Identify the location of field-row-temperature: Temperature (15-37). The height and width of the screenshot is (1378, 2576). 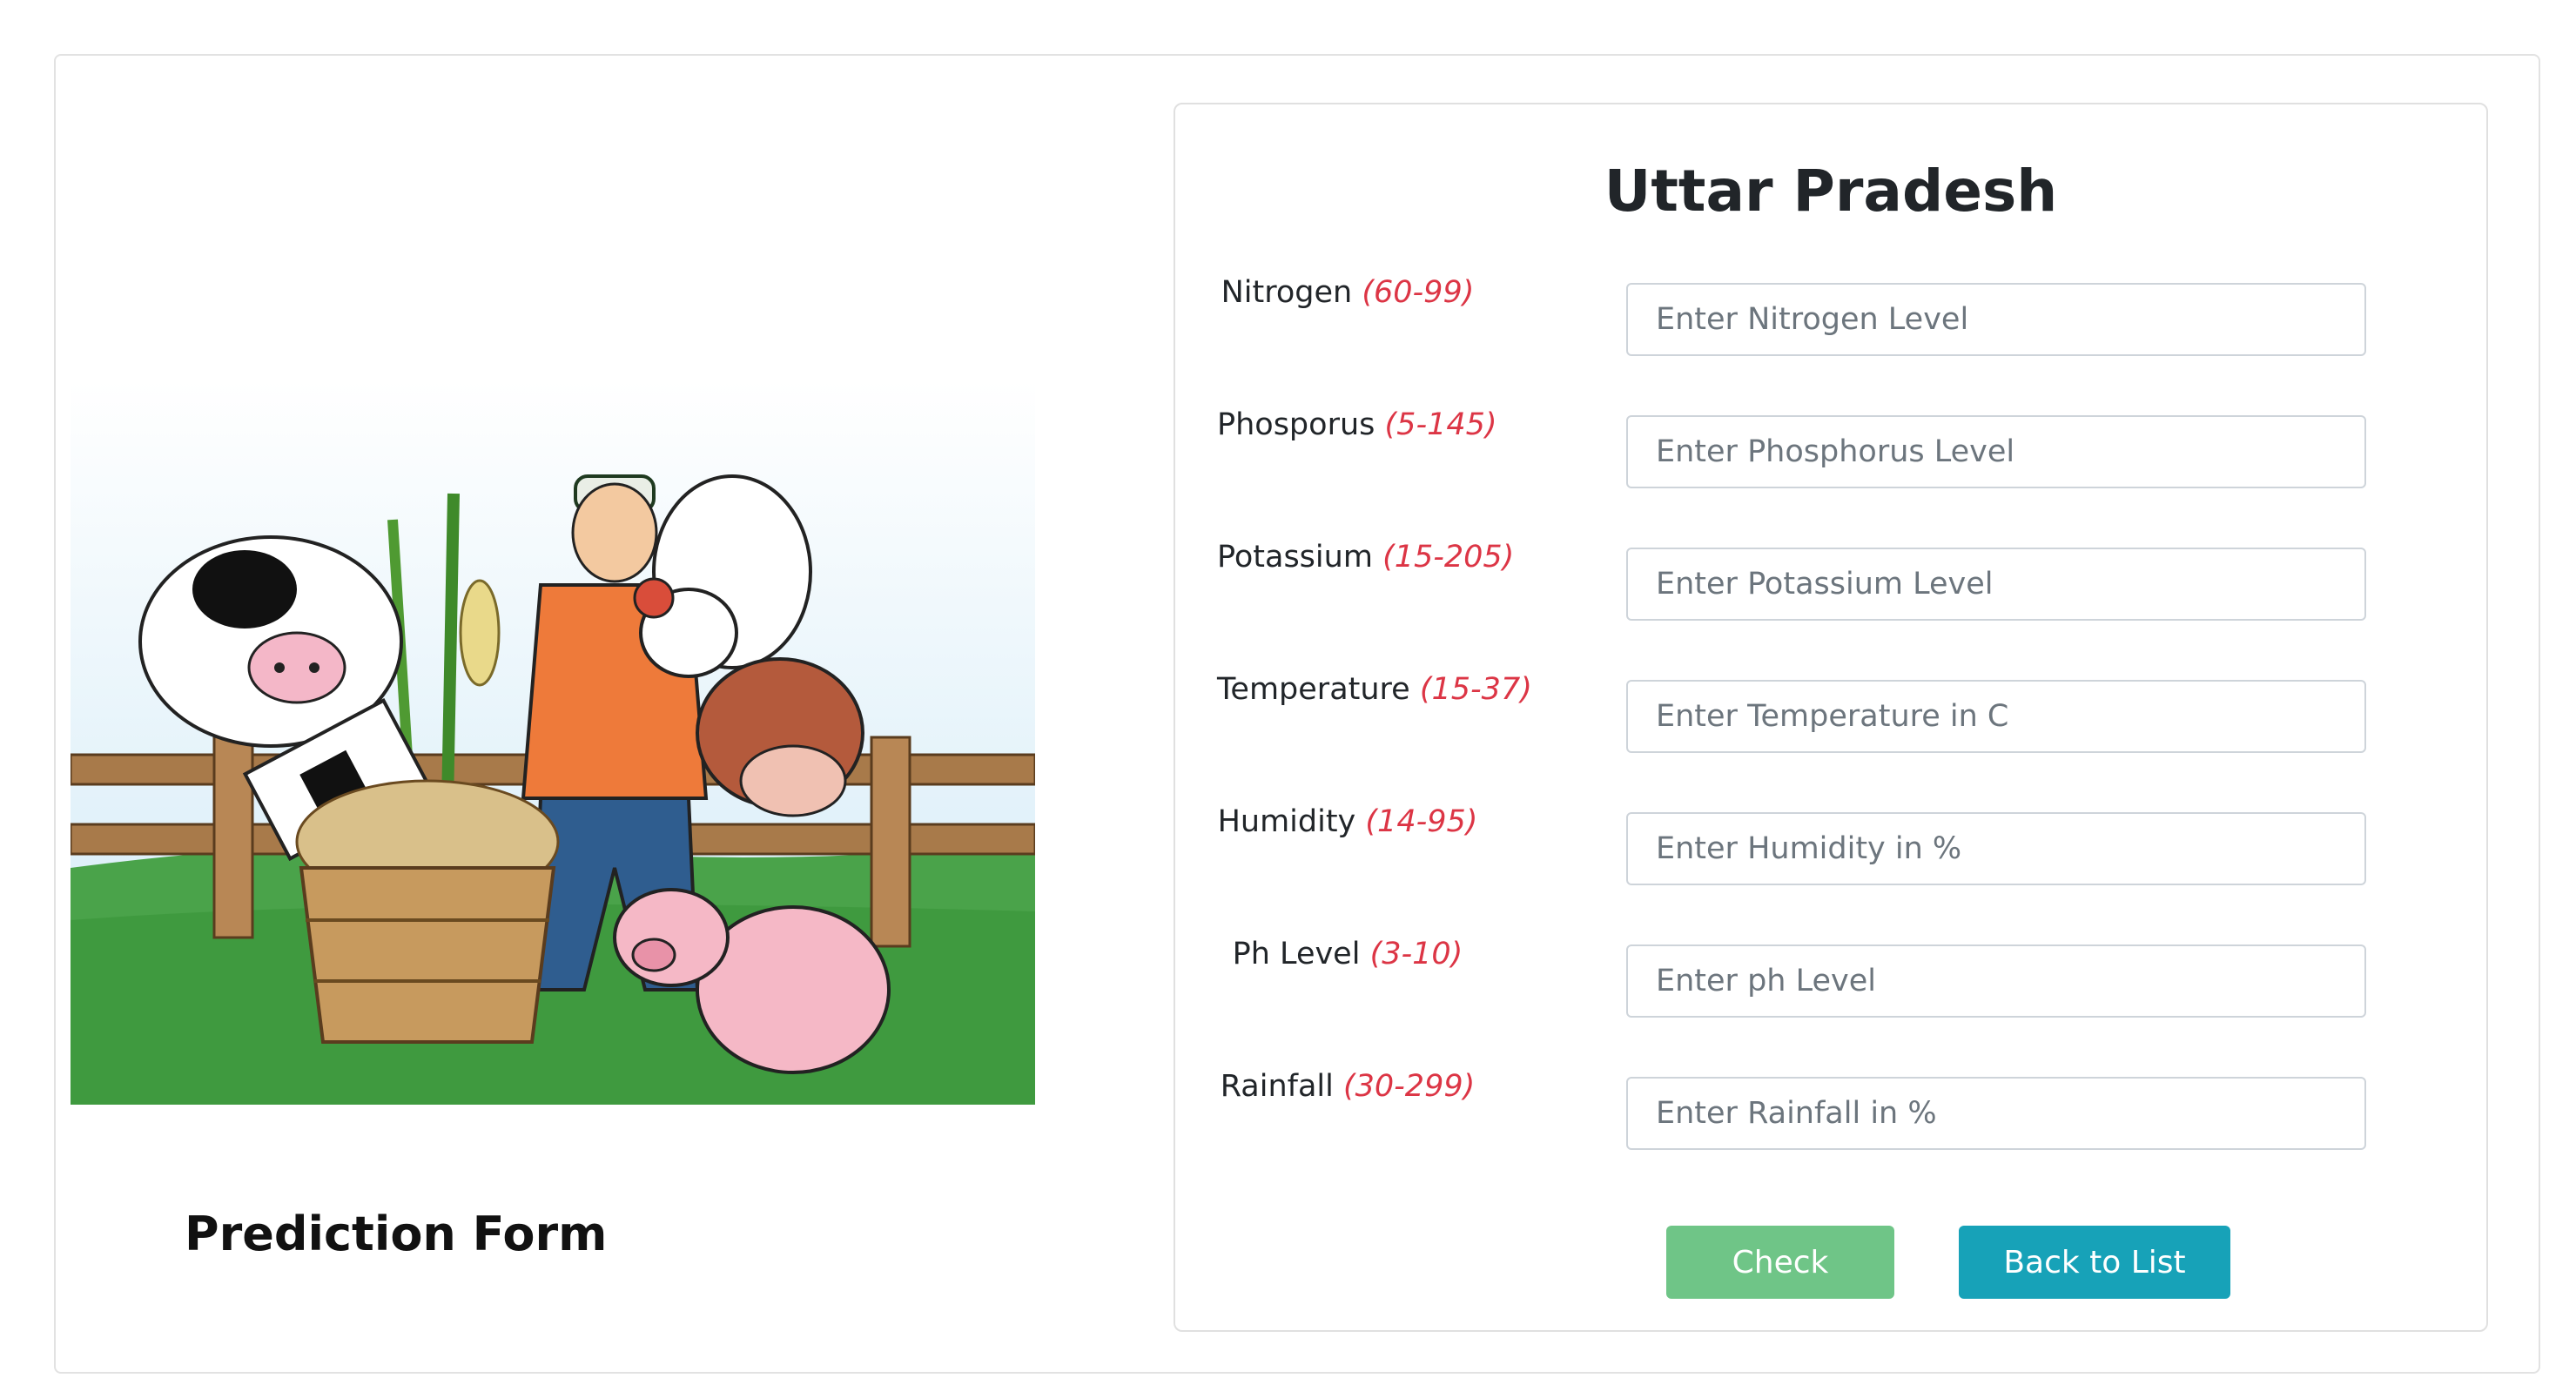
(1831, 712).